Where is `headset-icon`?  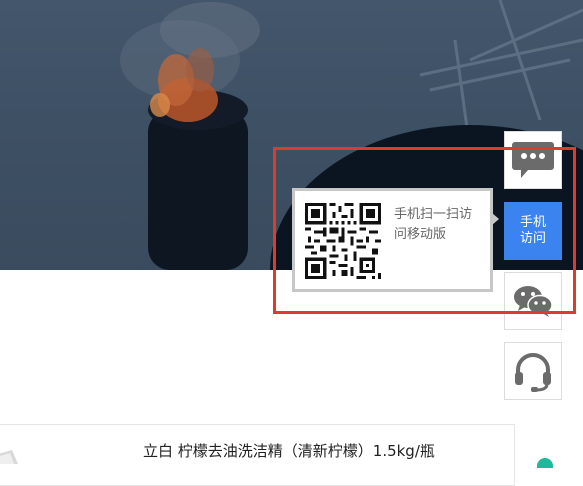
headset-icon is located at coordinates (533, 372).